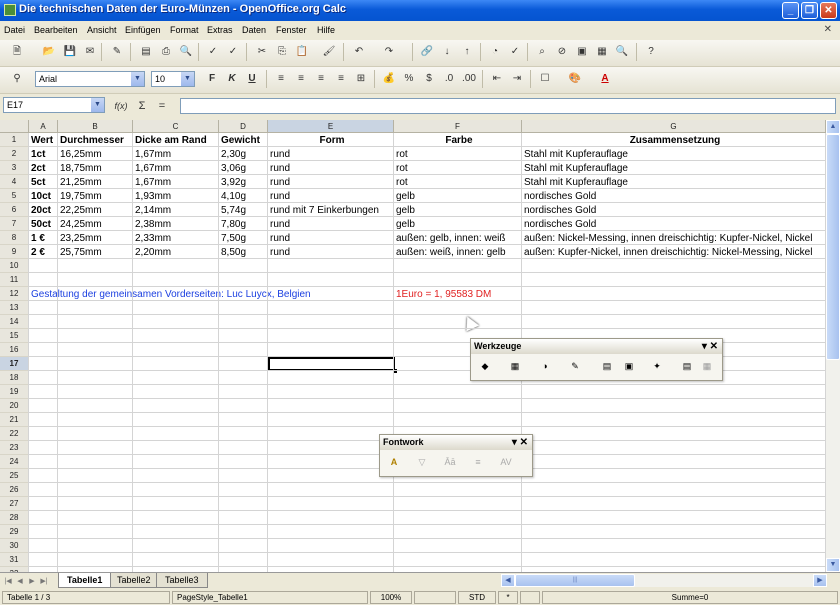 This screenshot has height=605, width=840. What do you see at coordinates (447, 52) in the screenshot?
I see `sort-ascending-icon: ↓` at bounding box center [447, 52].